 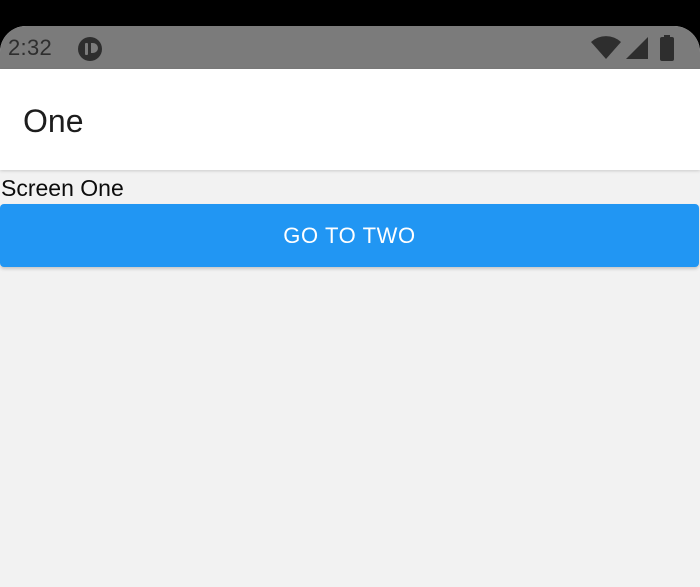 What do you see at coordinates (349, 235) in the screenshot?
I see `go-to-two-button: GO TO TWO` at bounding box center [349, 235].